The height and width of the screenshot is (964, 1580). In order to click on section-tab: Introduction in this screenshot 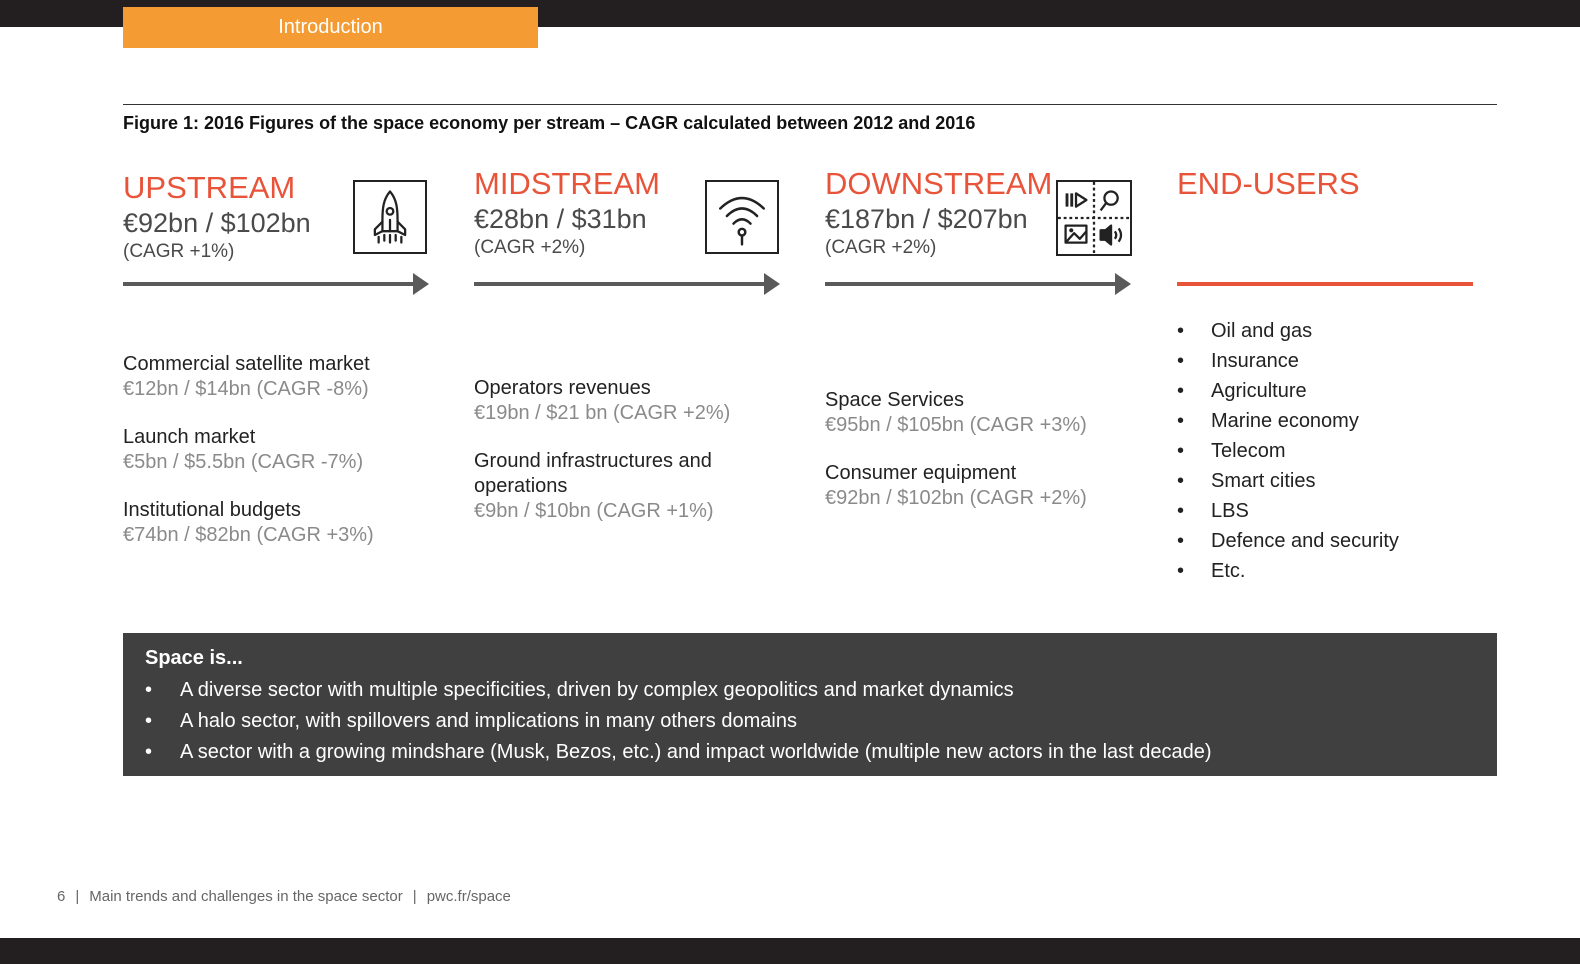, I will do `click(330, 27)`.